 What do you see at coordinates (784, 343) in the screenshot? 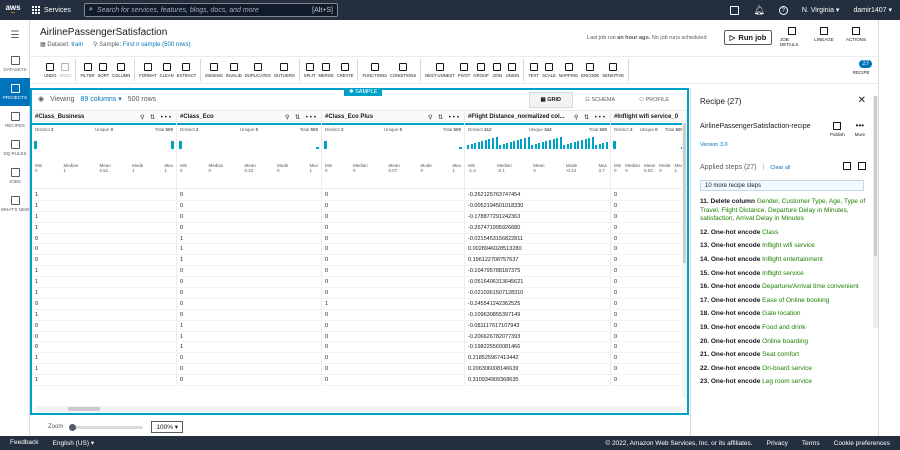
I see `recipe-step: 20. One-hot encode Online boarding` at bounding box center [784, 343].